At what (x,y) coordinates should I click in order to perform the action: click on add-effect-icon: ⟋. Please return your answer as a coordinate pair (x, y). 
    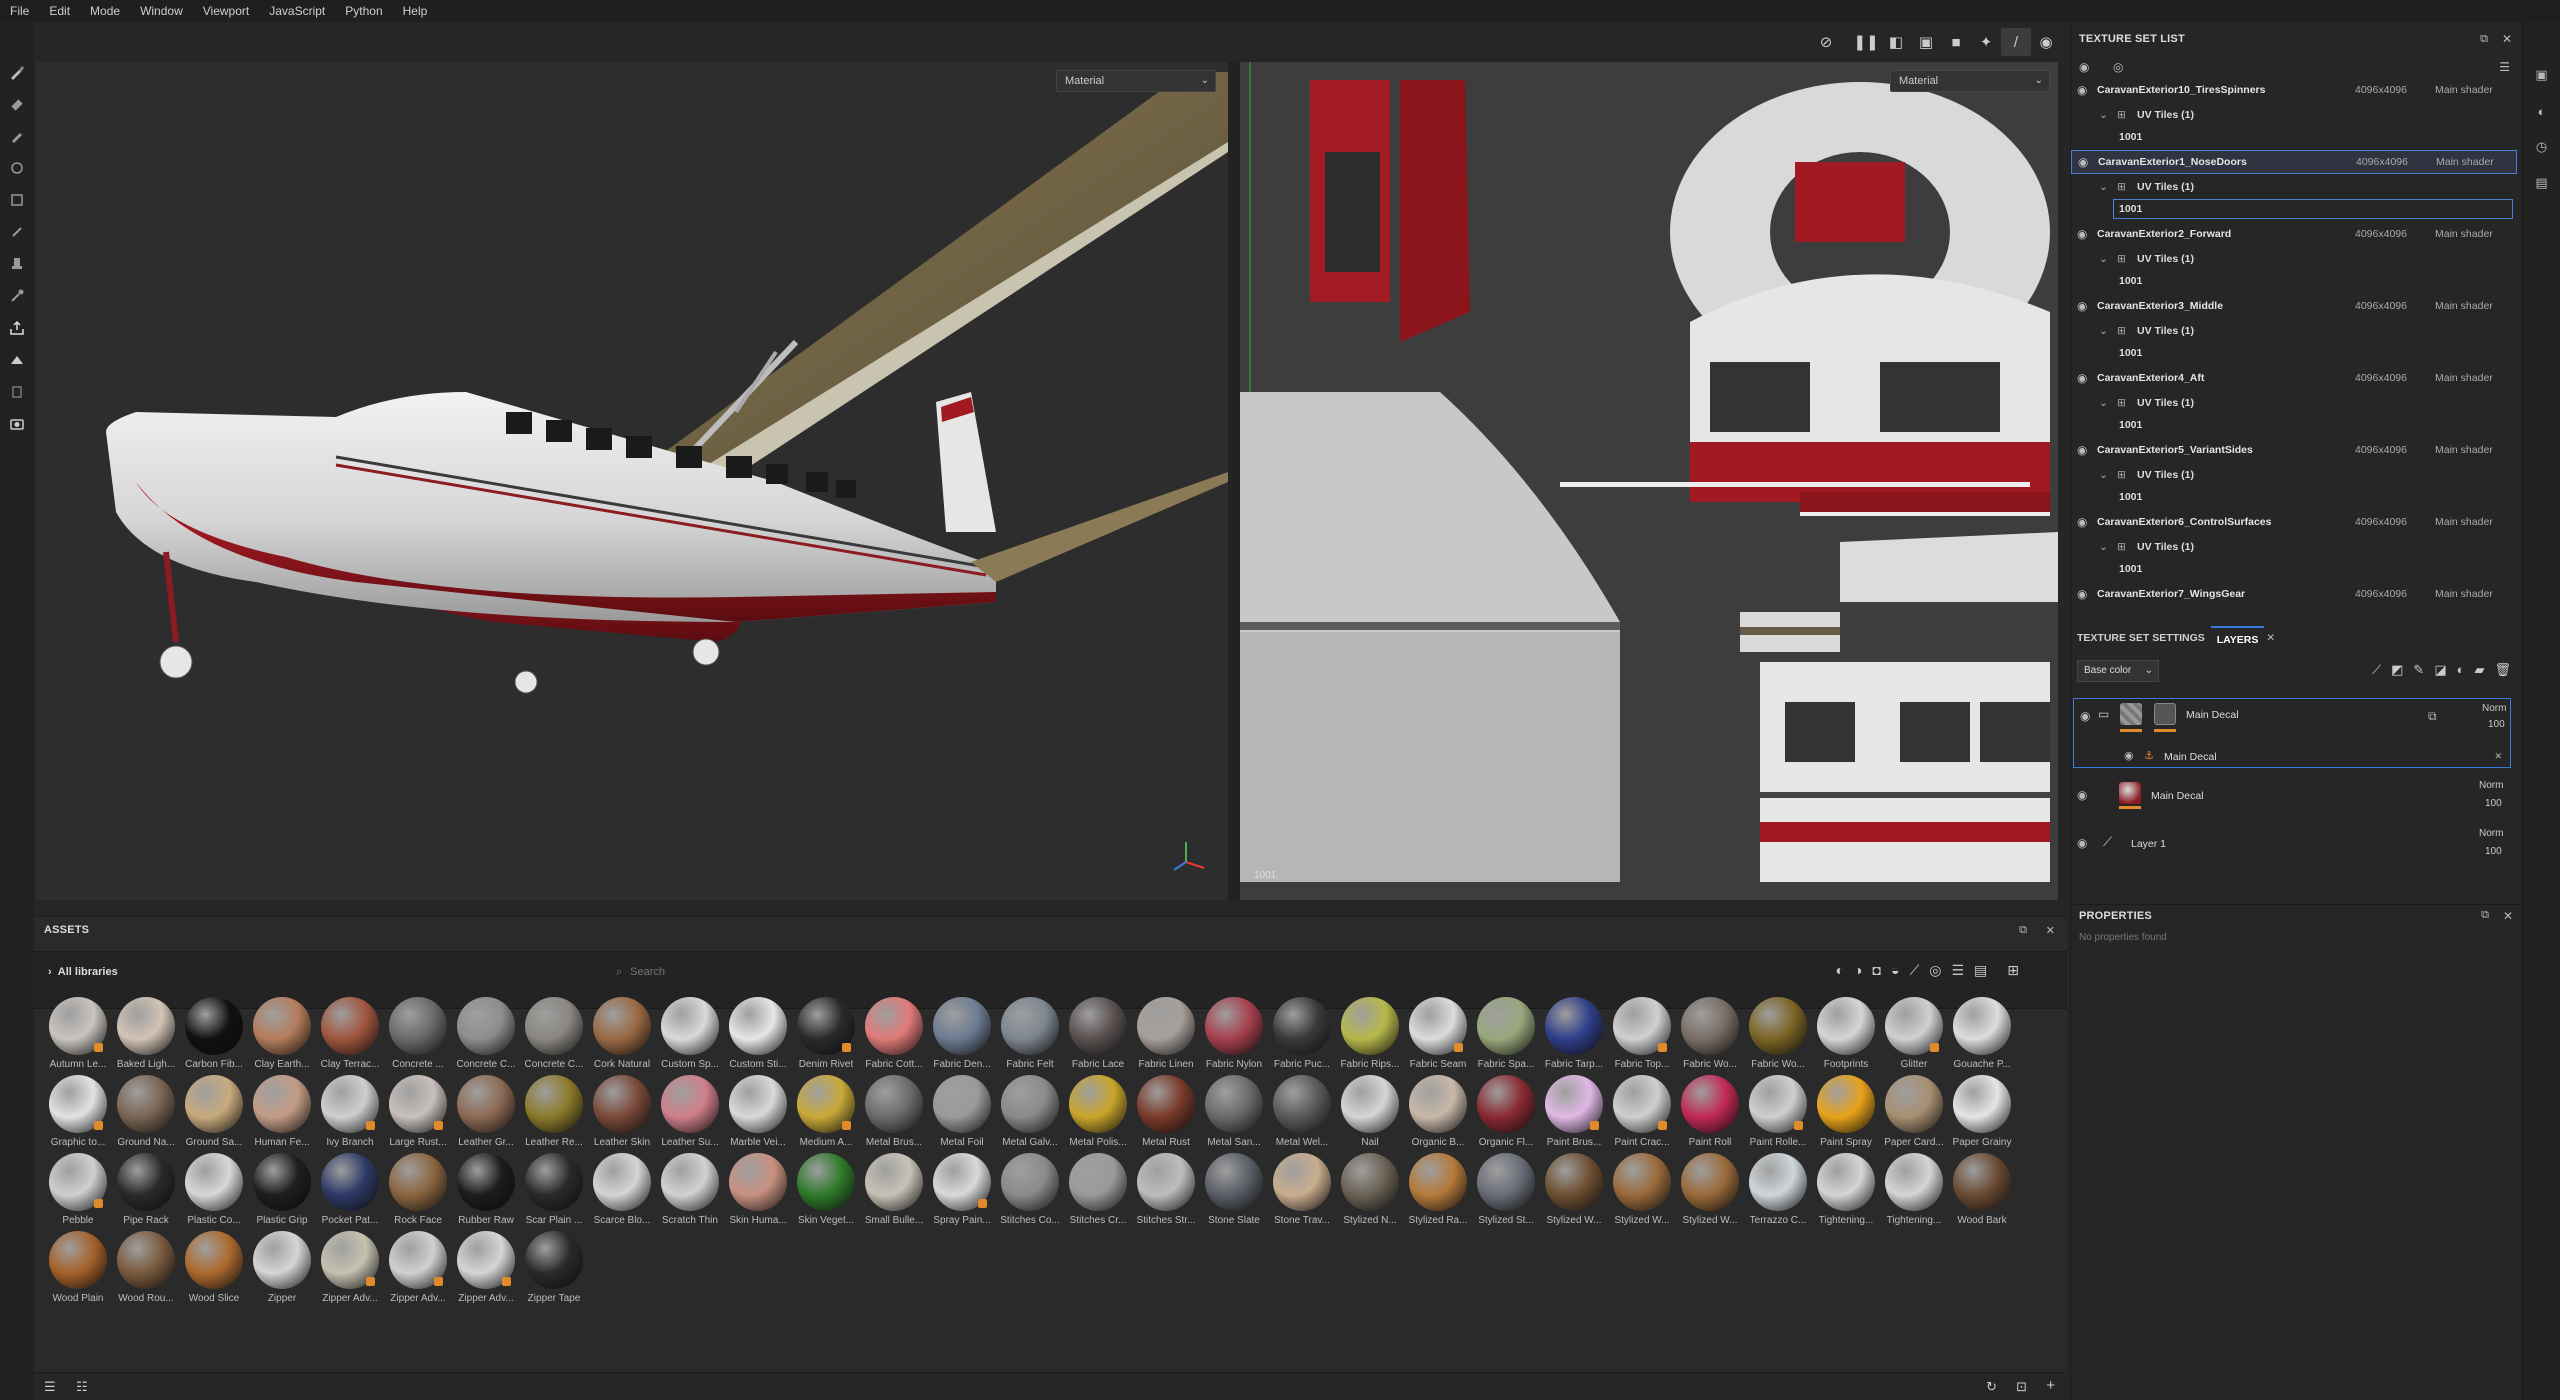
    Looking at the image, I should click on (2376, 670).